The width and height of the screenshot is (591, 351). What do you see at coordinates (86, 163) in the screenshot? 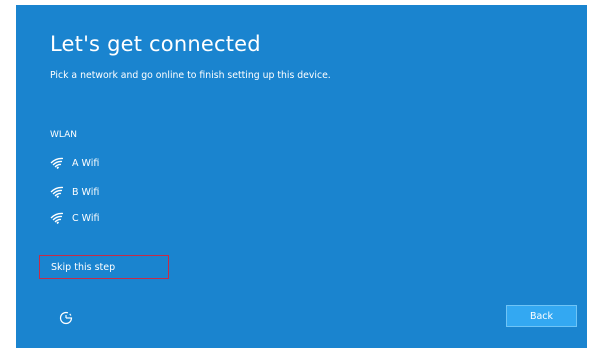
I see `wifi-network-name: A Wifi` at bounding box center [86, 163].